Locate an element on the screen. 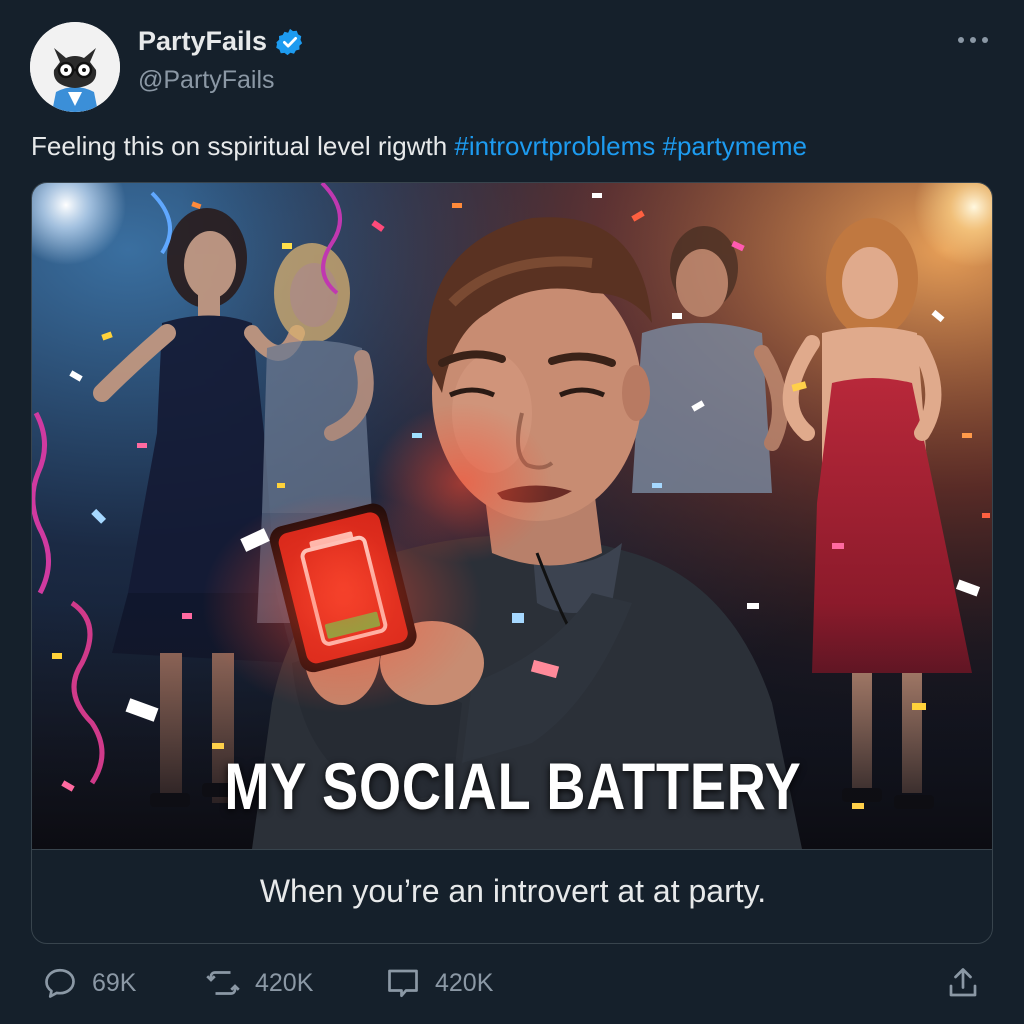 The height and width of the screenshot is (1024, 1024). comment-button: 420K is located at coordinates (439, 983).